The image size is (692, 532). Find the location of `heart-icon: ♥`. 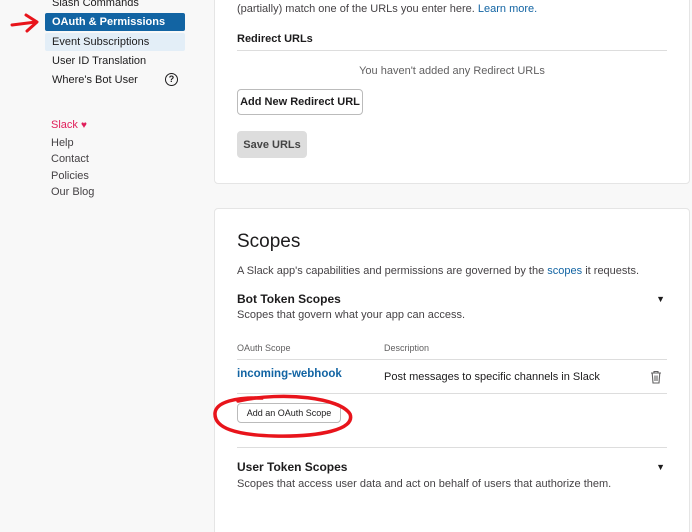

heart-icon: ♥ is located at coordinates (83, 125).